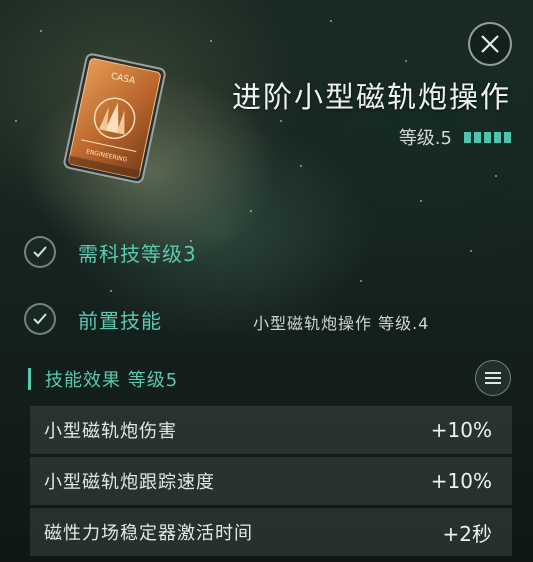 Image resolution: width=533 pixels, height=562 pixels. Describe the element at coordinates (341, 323) in the screenshot. I see `prereq-skill-value: 小型磁轨炮操作 等级.4` at that location.